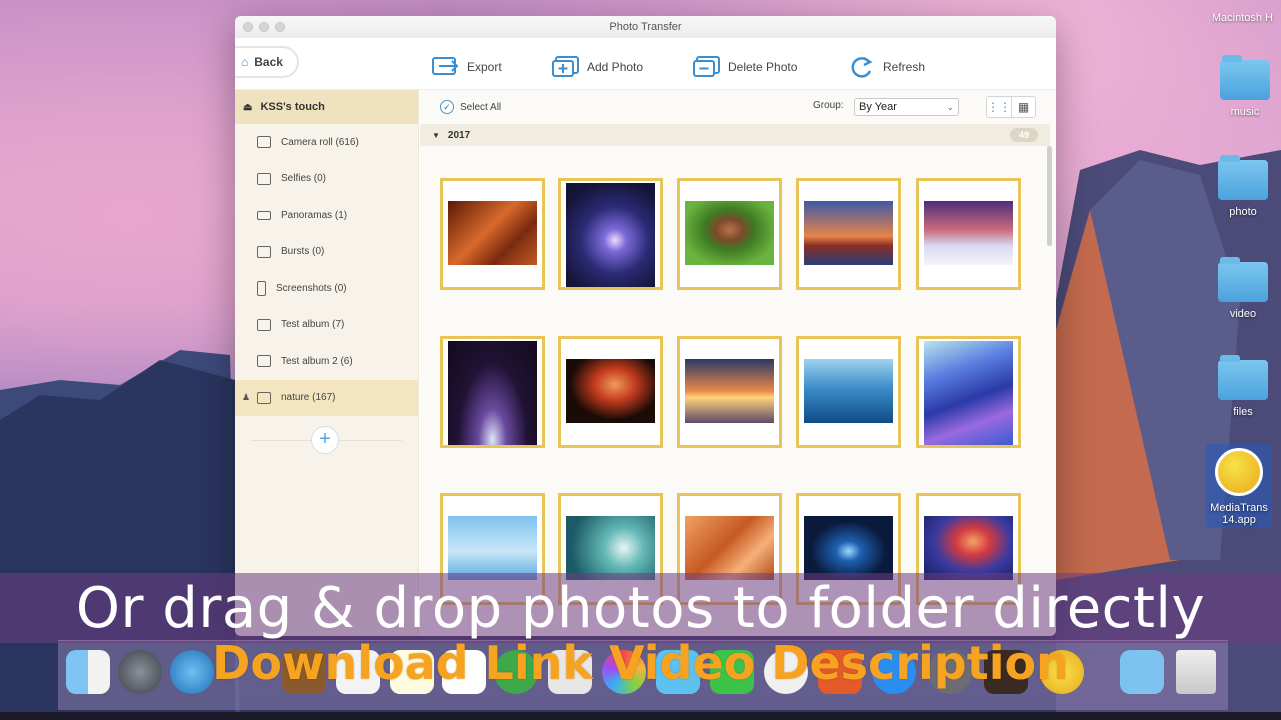  What do you see at coordinates (481, 107) in the screenshot?
I see `select-all-label: Select All` at bounding box center [481, 107].